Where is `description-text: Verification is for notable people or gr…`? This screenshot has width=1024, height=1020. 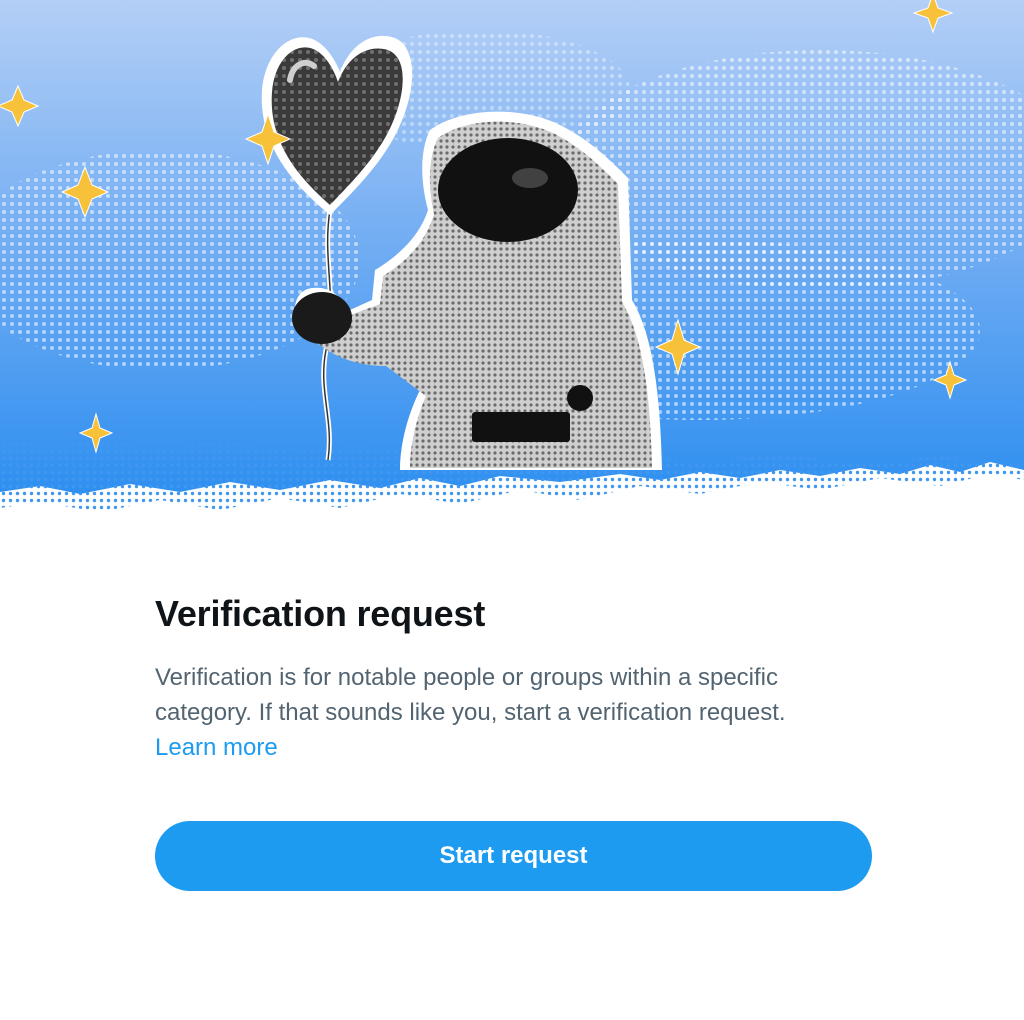 description-text: Verification is for notable people or gr… is located at coordinates (470, 695).